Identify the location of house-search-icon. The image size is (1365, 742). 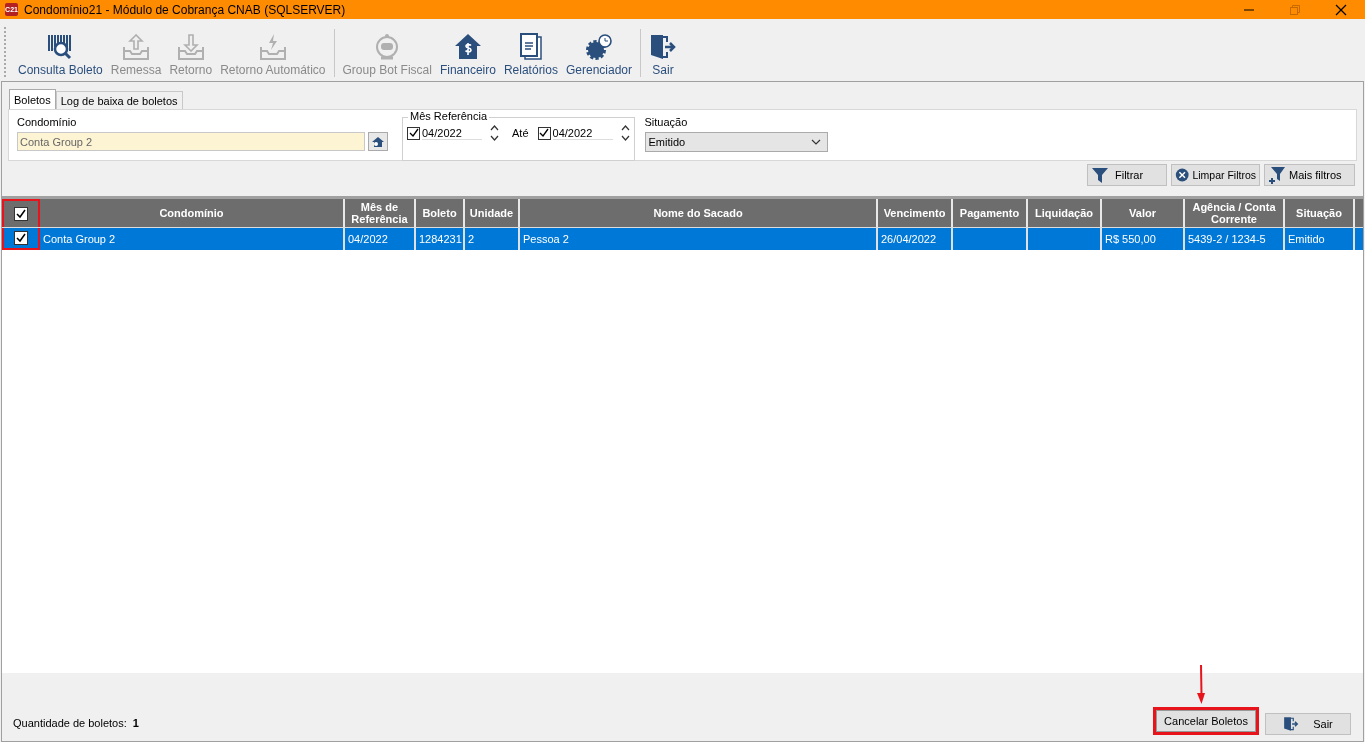
(378, 141).